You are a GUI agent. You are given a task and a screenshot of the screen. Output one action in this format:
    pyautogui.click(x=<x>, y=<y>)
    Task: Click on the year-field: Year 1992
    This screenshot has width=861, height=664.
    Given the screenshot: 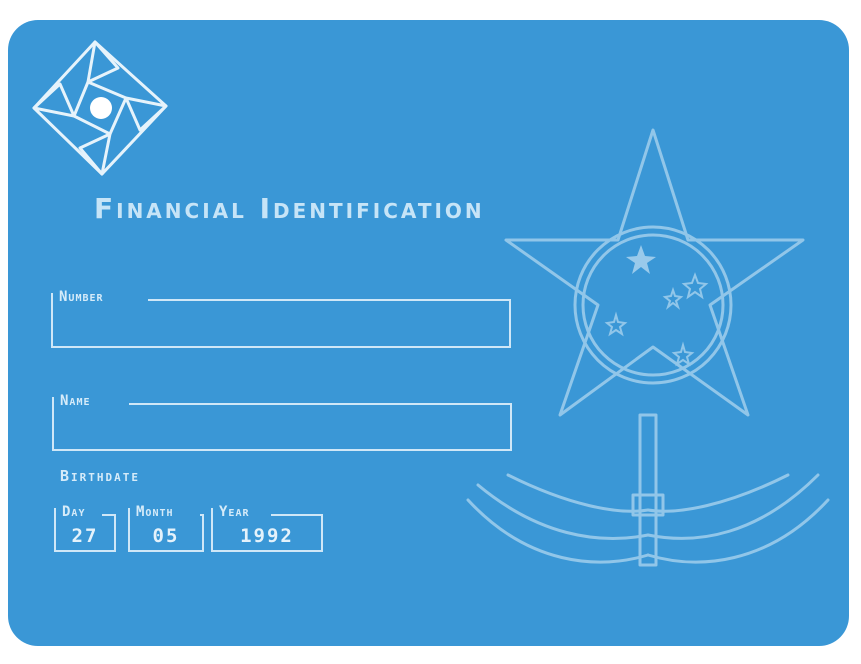 What is the action you would take?
    pyautogui.click(x=267, y=528)
    